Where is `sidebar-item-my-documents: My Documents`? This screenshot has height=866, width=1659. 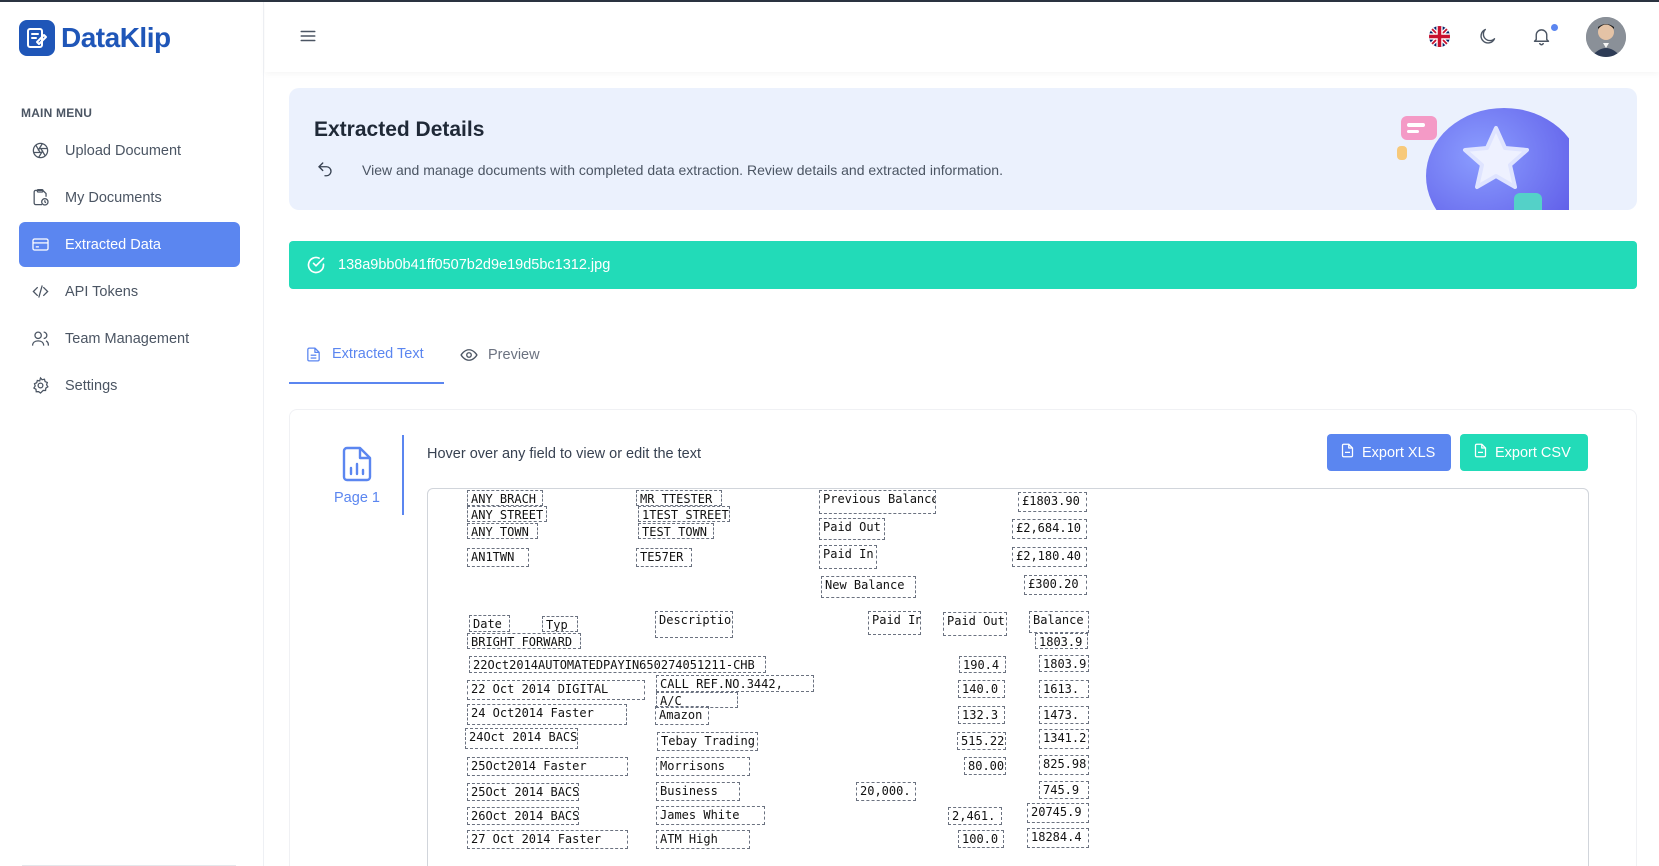
sidebar-item-my-documents: My Documents is located at coordinates (129, 197).